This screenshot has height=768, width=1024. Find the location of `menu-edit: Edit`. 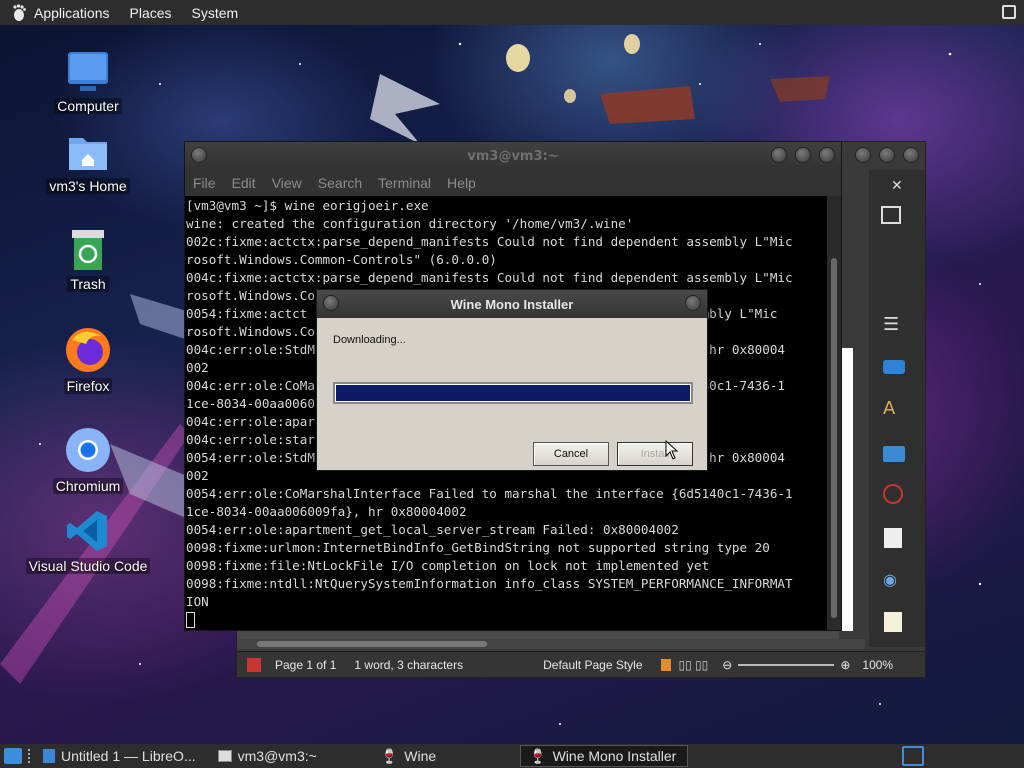

menu-edit: Edit is located at coordinates (244, 183).